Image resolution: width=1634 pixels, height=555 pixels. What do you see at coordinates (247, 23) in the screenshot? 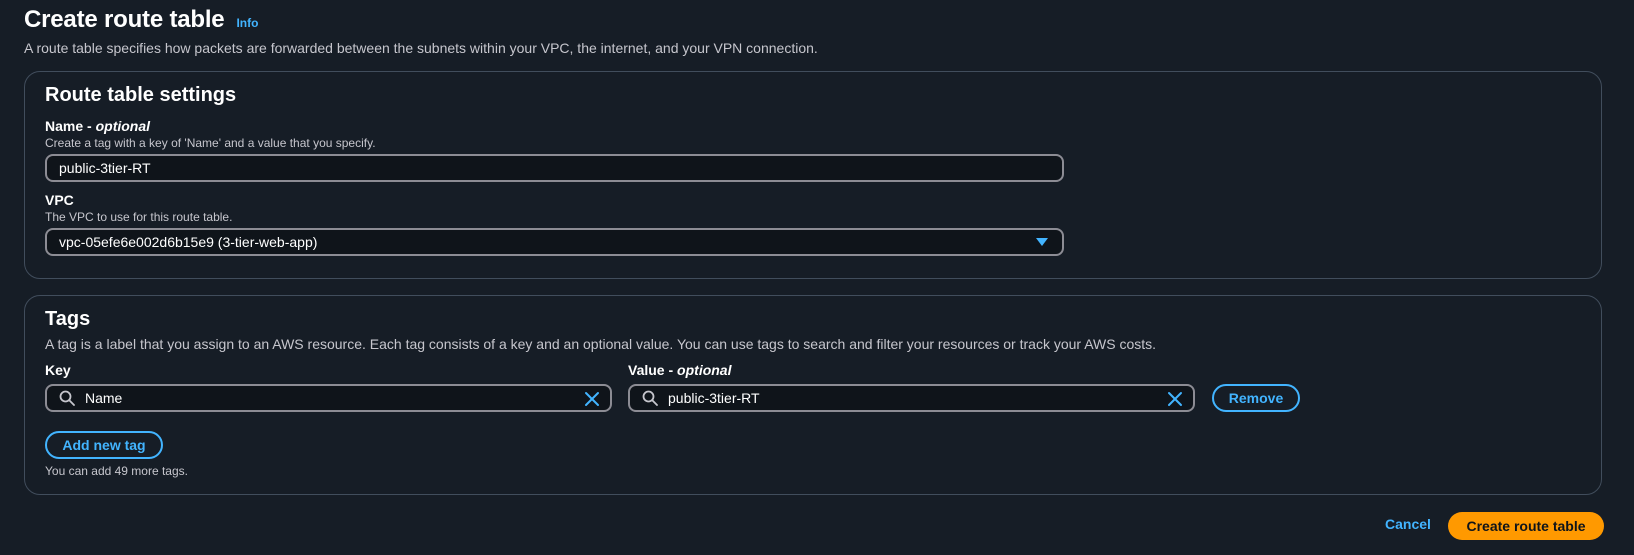
I see `info-link: Info` at bounding box center [247, 23].